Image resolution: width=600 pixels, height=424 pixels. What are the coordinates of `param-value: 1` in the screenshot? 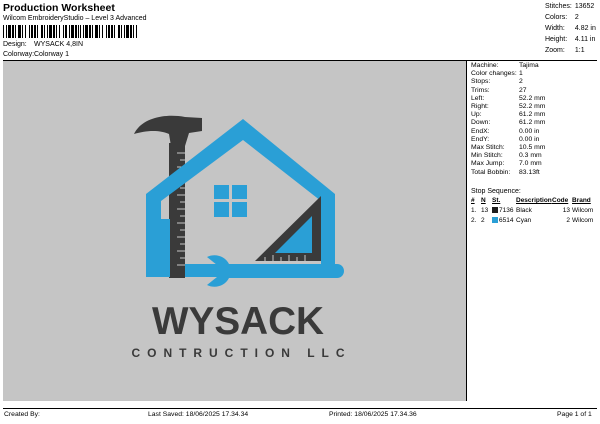 It's located at (521, 74).